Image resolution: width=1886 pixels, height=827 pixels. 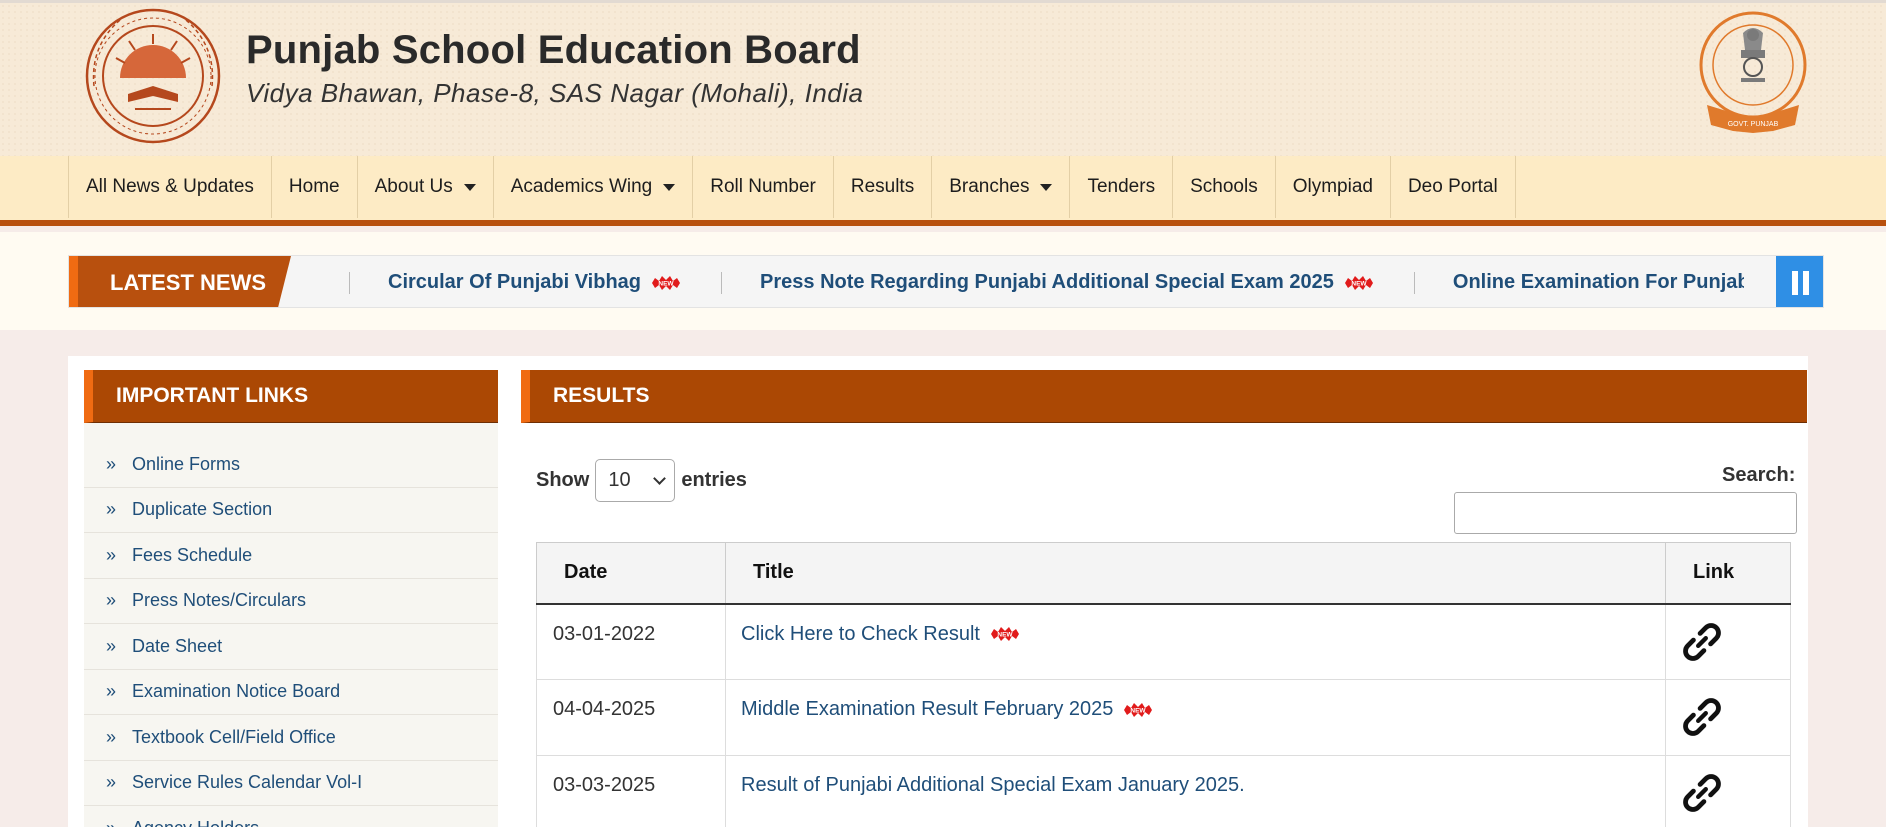 I want to click on site-title: Punjab School Education Board, so click(x=553, y=50).